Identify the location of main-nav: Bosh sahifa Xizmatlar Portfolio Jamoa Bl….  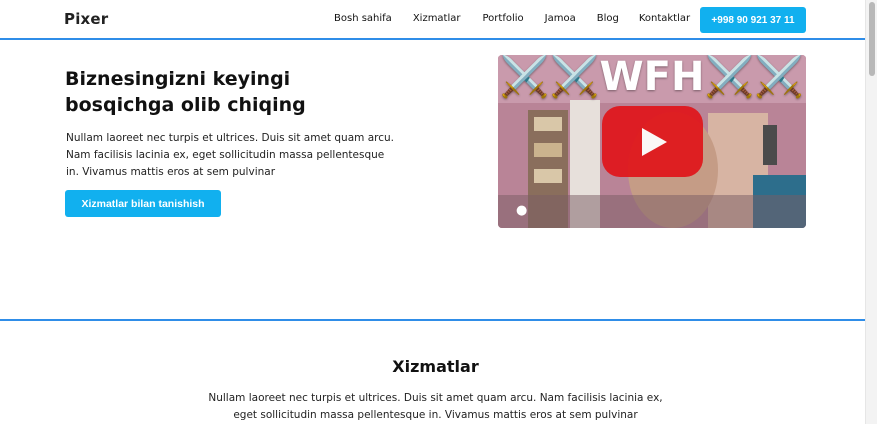
(523, 18).